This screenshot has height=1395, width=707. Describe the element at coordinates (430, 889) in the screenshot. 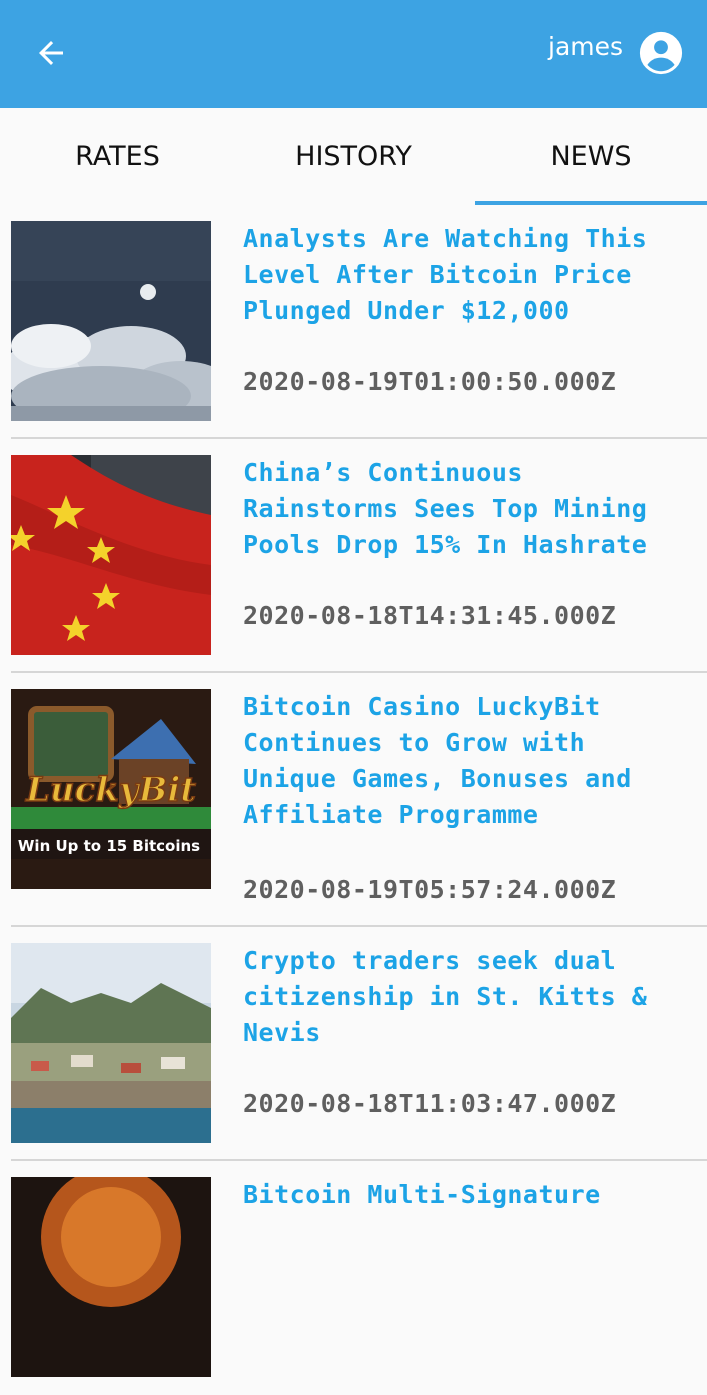

I see `news-date: 2020-08-19T05:57:24.000Z` at that location.